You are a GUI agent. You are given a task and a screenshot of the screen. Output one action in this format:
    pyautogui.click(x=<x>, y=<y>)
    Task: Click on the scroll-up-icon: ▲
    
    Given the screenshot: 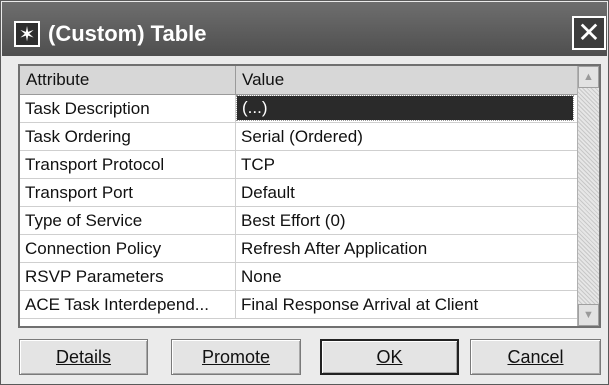 What is the action you would take?
    pyautogui.click(x=588, y=77)
    